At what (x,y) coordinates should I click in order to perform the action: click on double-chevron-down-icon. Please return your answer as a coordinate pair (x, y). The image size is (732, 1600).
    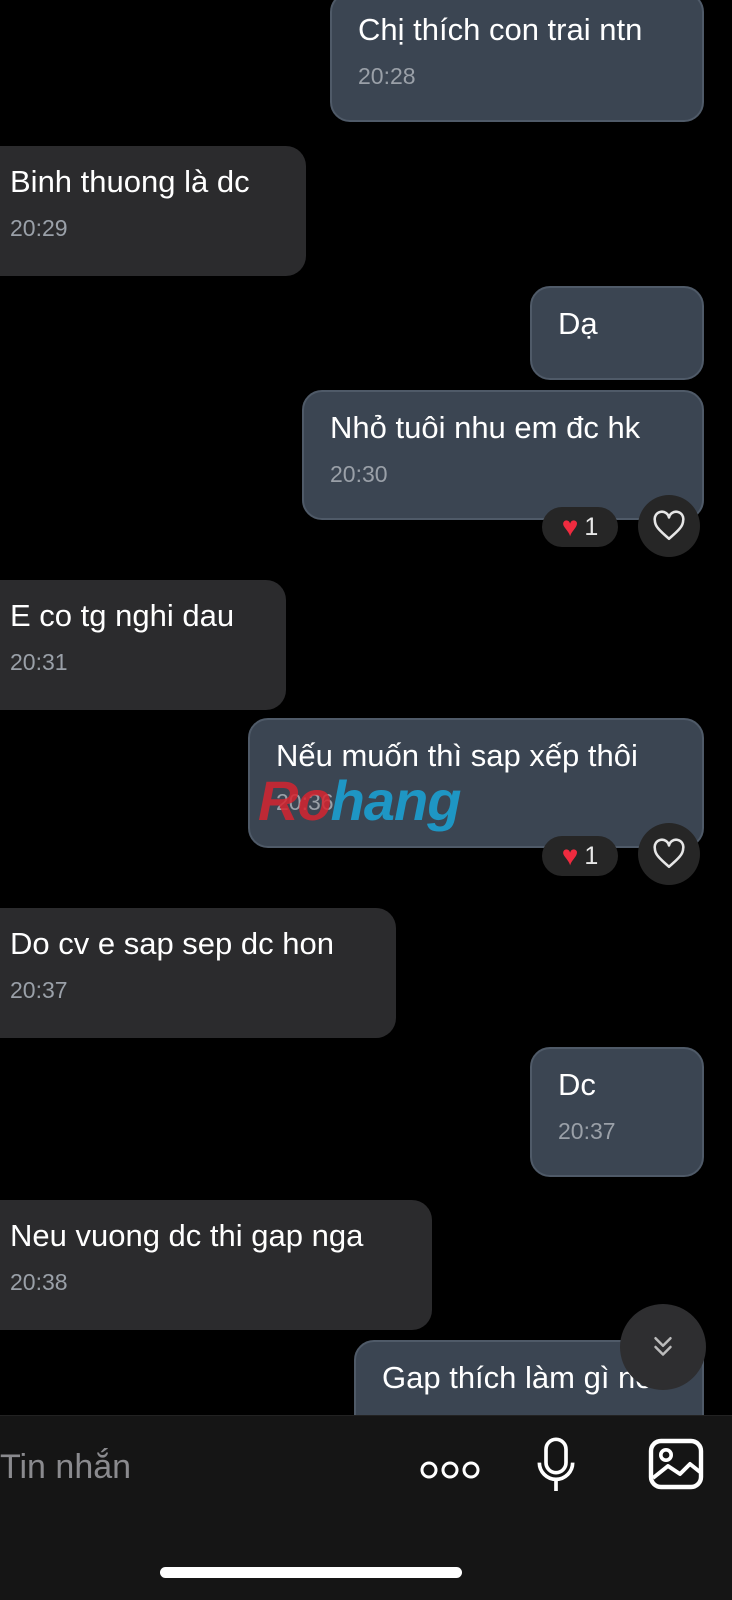
    Looking at the image, I should click on (663, 1346).